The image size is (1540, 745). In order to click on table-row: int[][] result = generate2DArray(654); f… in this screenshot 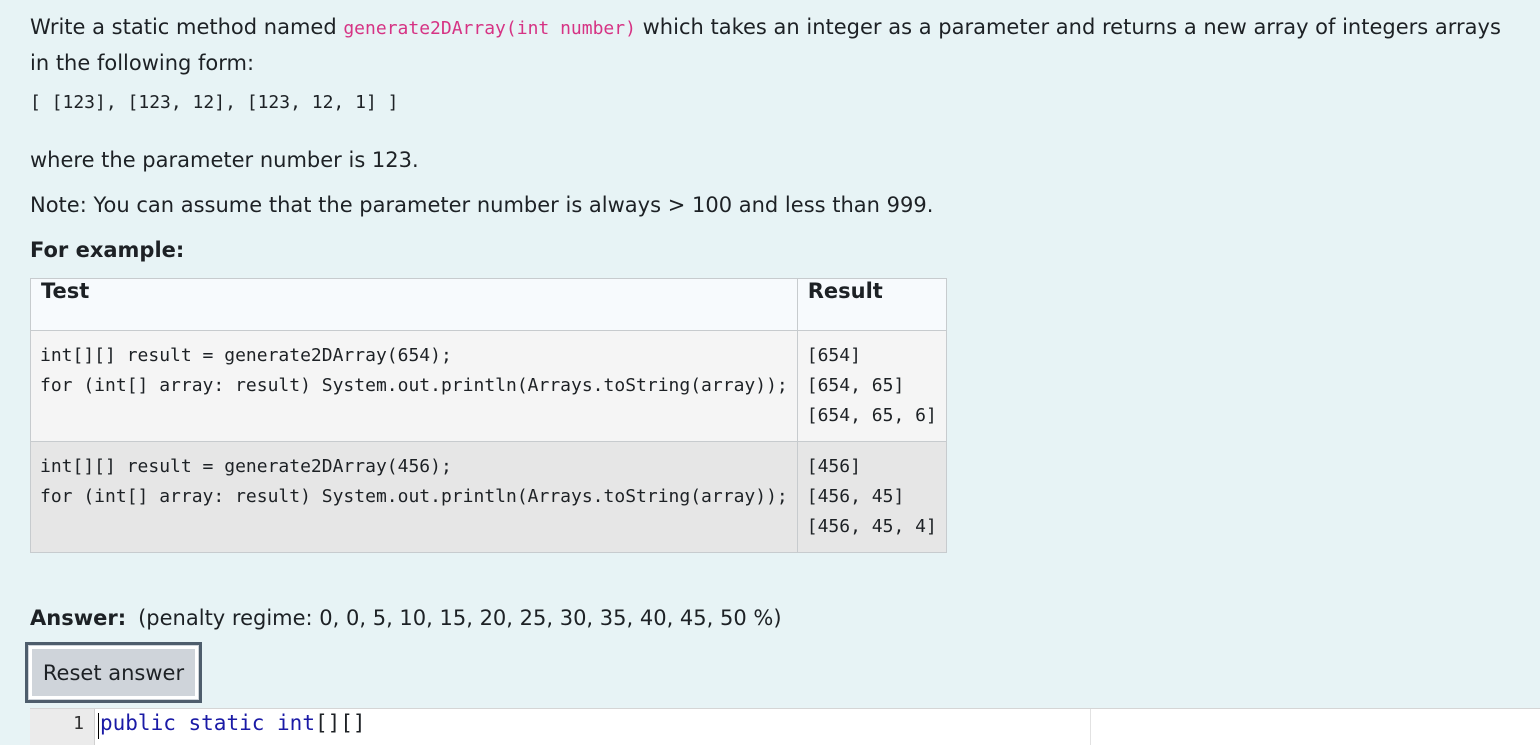, I will do `click(488, 386)`.